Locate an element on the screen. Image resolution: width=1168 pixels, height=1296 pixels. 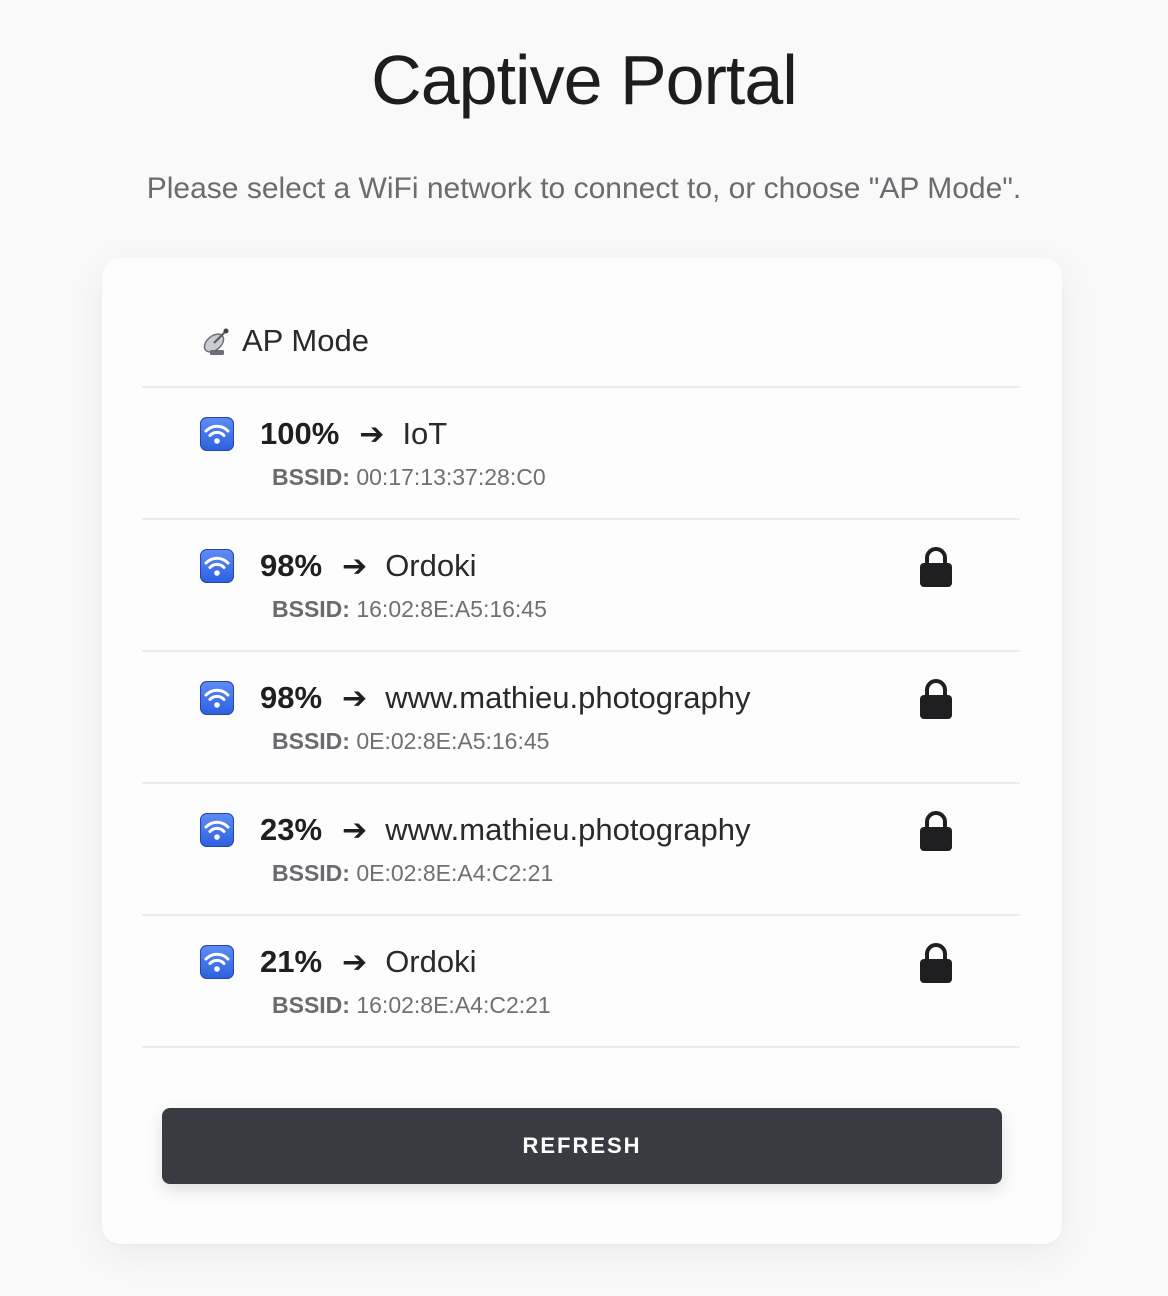
network-bssid: BSSID: 0E:02:8E:A4:C2:21 is located at coordinates (412, 873).